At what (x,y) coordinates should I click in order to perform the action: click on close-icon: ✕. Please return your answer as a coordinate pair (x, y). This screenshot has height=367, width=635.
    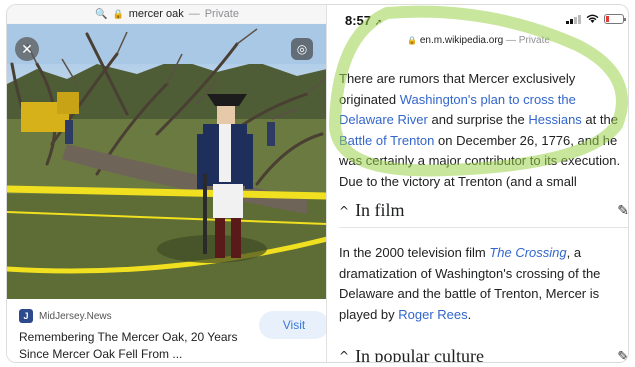
    Looking at the image, I should click on (27, 49).